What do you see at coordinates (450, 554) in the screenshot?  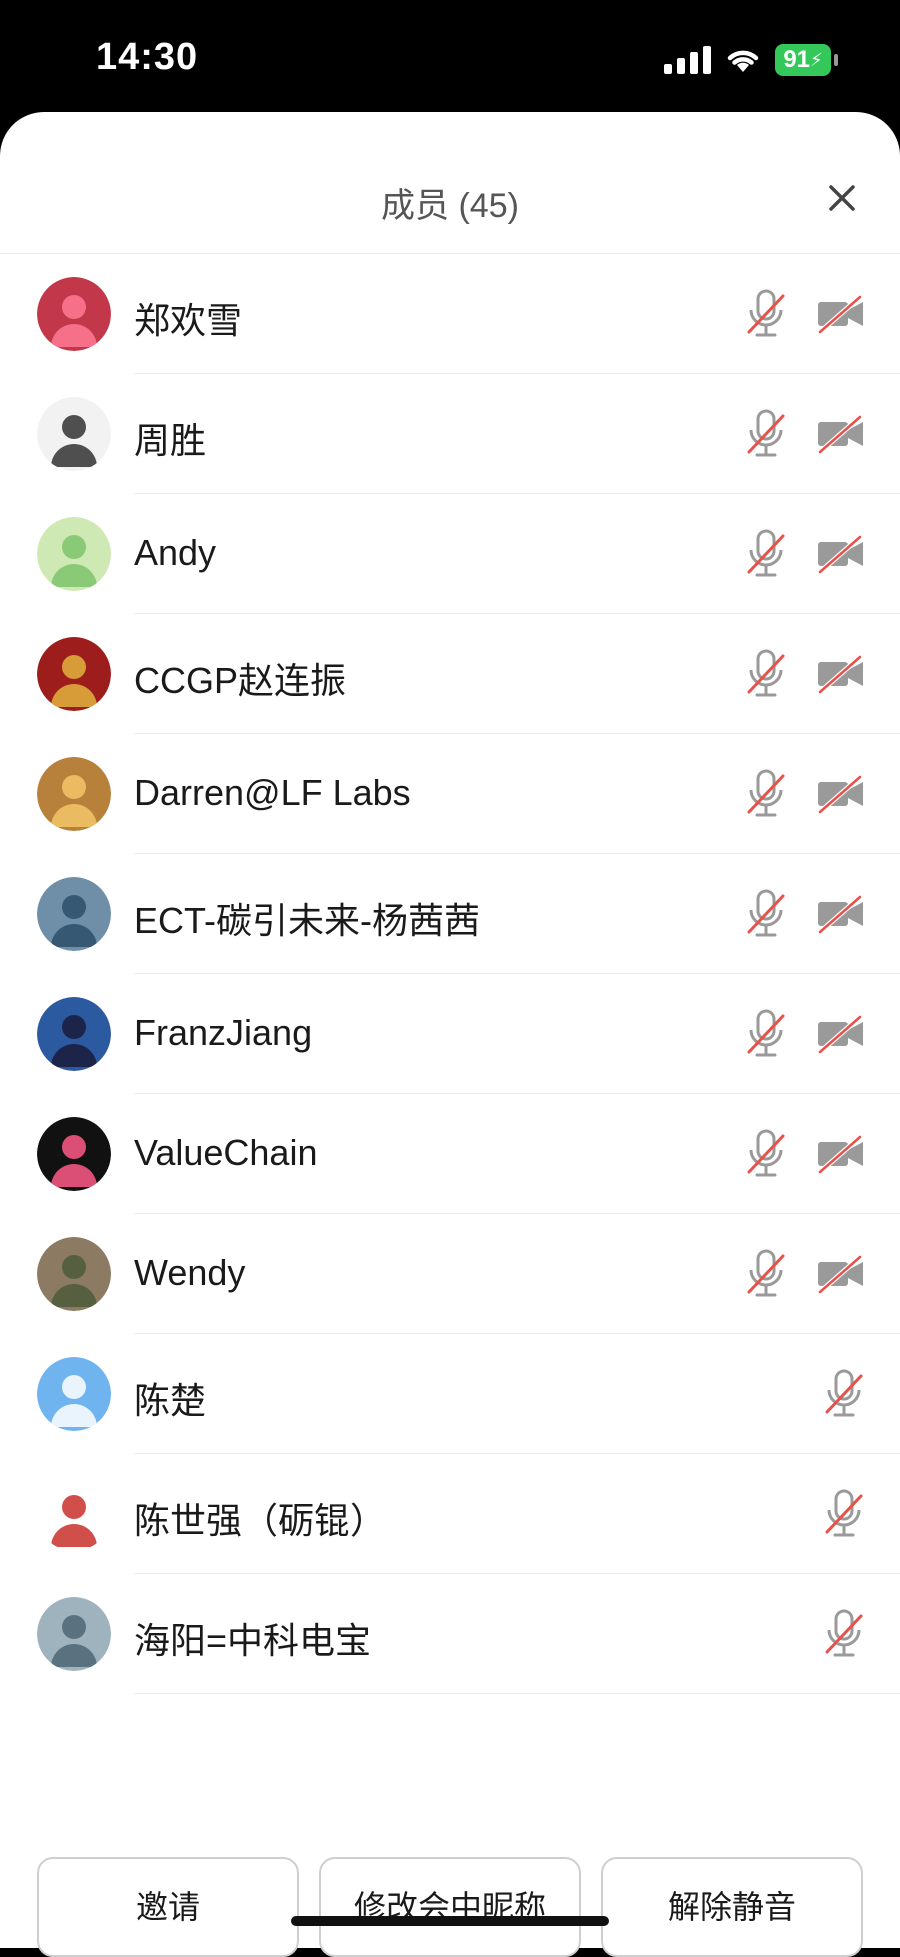 I see `member-row: Andy` at bounding box center [450, 554].